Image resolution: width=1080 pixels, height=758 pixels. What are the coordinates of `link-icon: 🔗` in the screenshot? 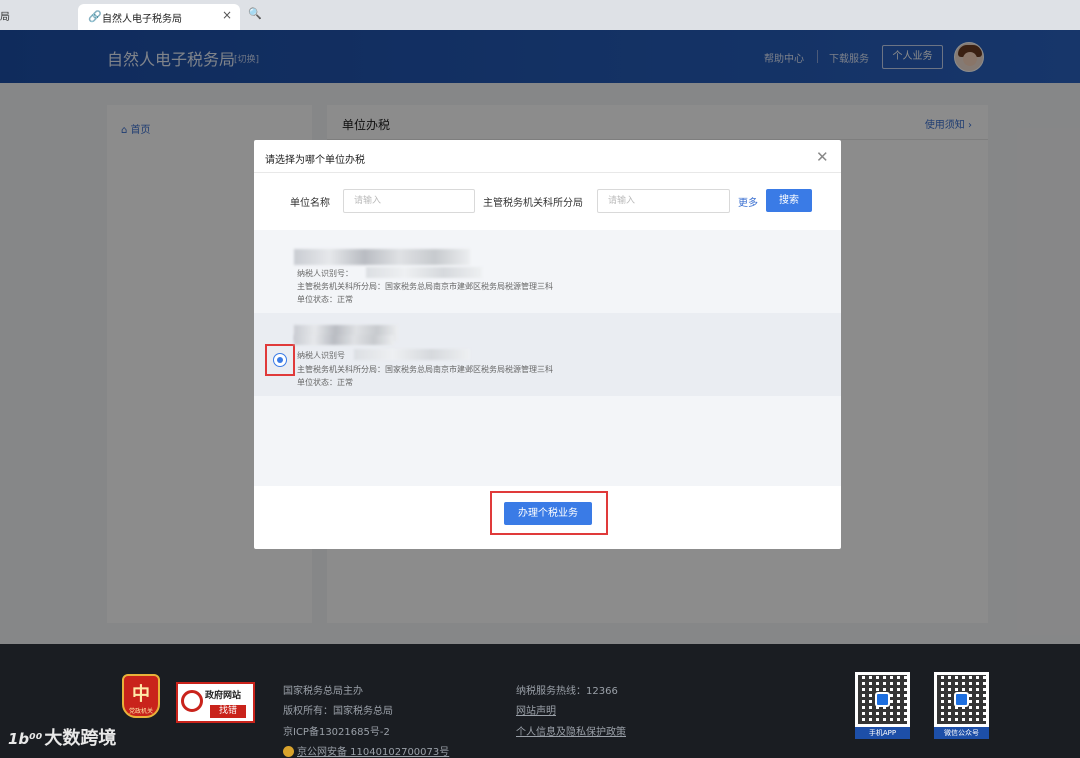 It's located at (95, 16).